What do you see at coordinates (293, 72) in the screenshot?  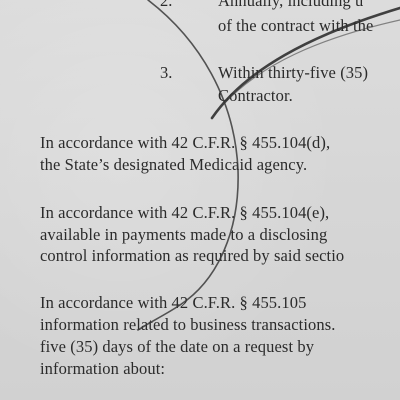 I see `list-item-3-line-1: Within thirty-five (35)` at bounding box center [293, 72].